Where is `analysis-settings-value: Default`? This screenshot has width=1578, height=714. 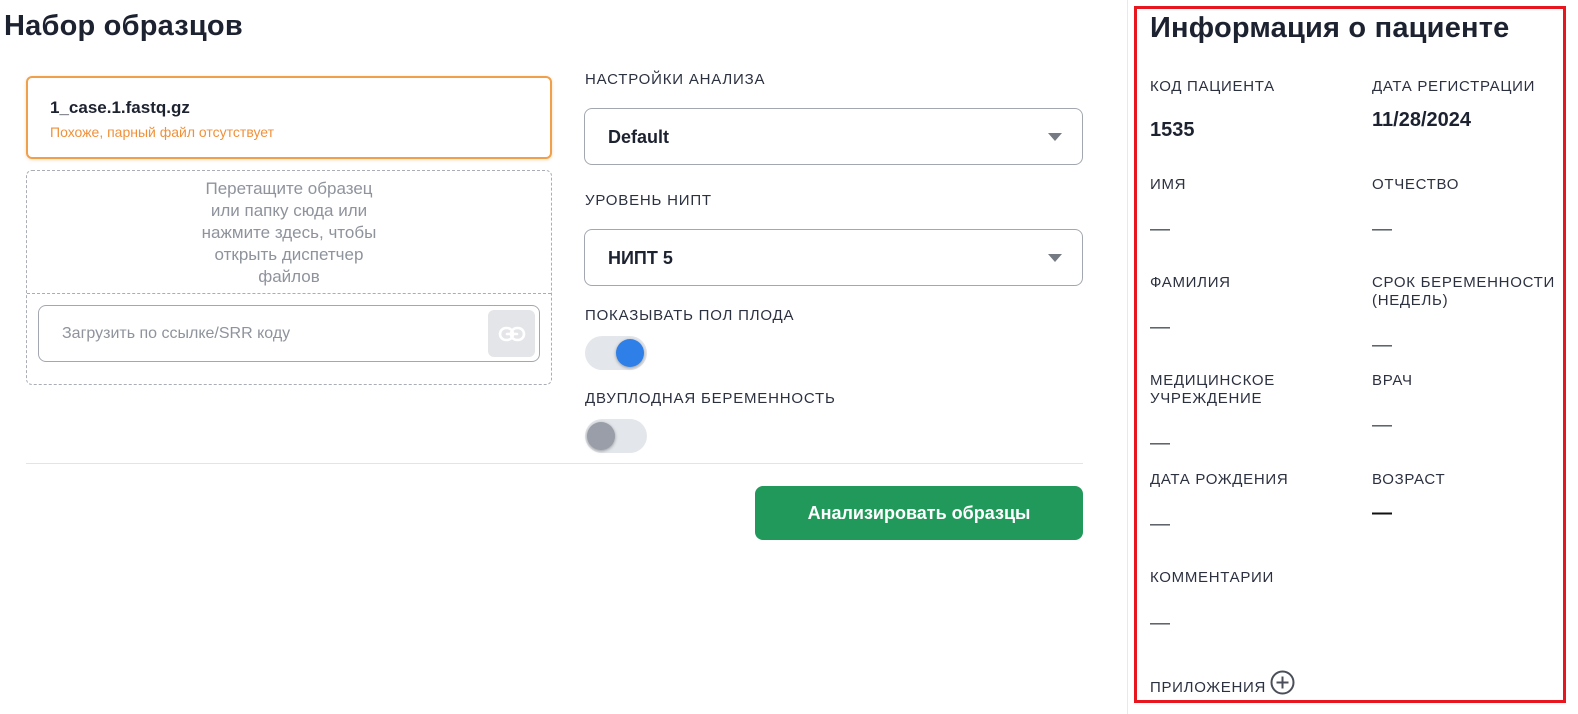
analysis-settings-value: Default is located at coordinates (639, 137).